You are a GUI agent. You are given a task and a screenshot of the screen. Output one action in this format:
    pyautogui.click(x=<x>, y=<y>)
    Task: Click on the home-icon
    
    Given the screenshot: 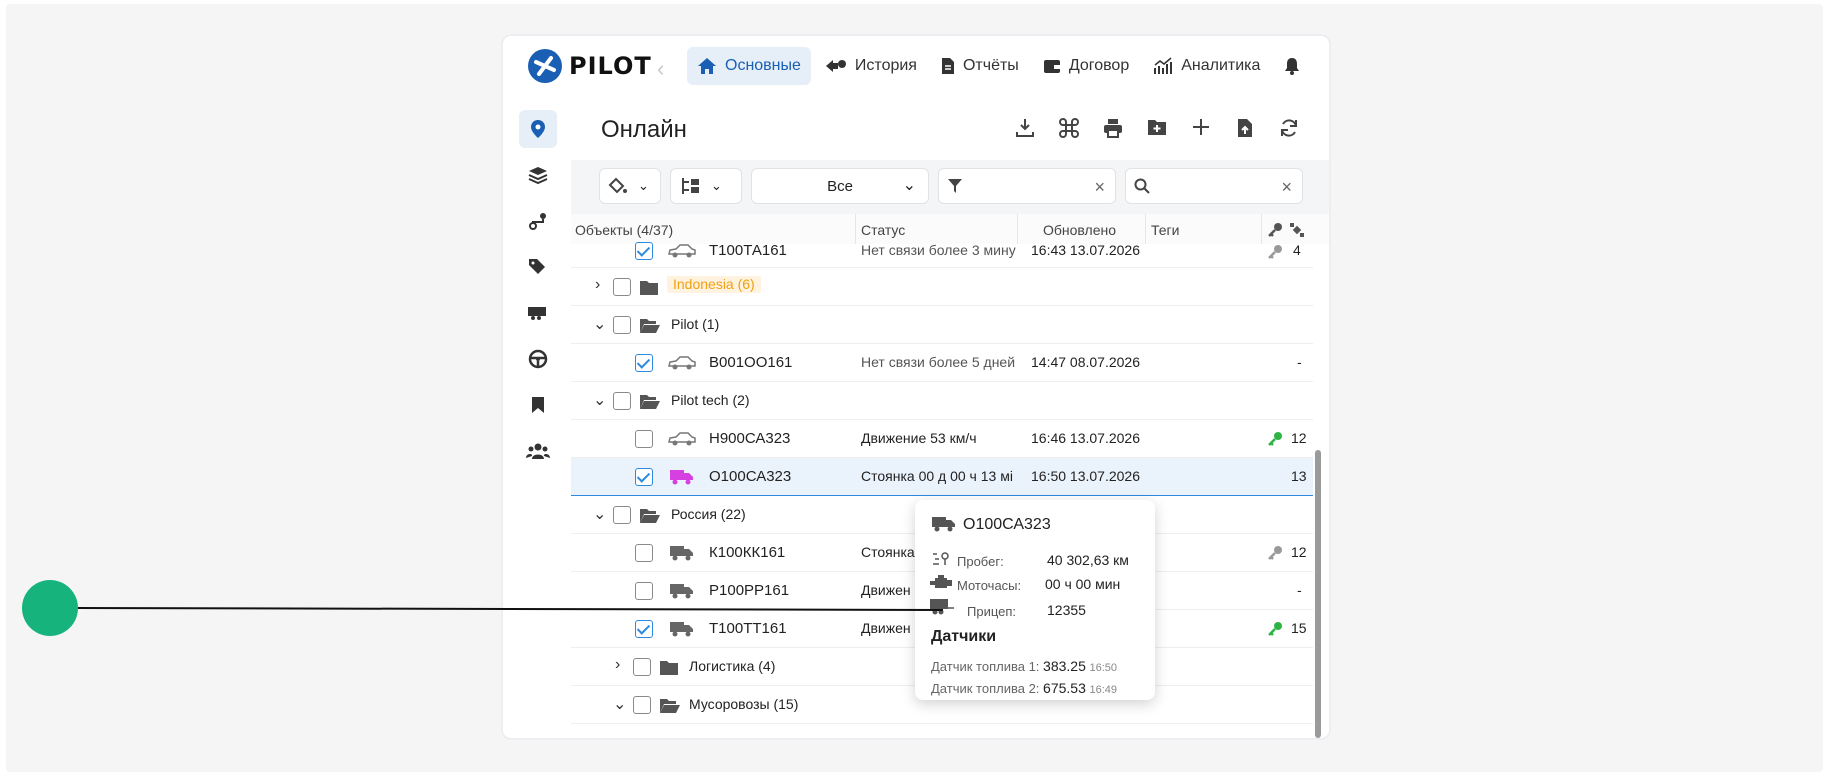 What is the action you would take?
    pyautogui.click(x=707, y=66)
    